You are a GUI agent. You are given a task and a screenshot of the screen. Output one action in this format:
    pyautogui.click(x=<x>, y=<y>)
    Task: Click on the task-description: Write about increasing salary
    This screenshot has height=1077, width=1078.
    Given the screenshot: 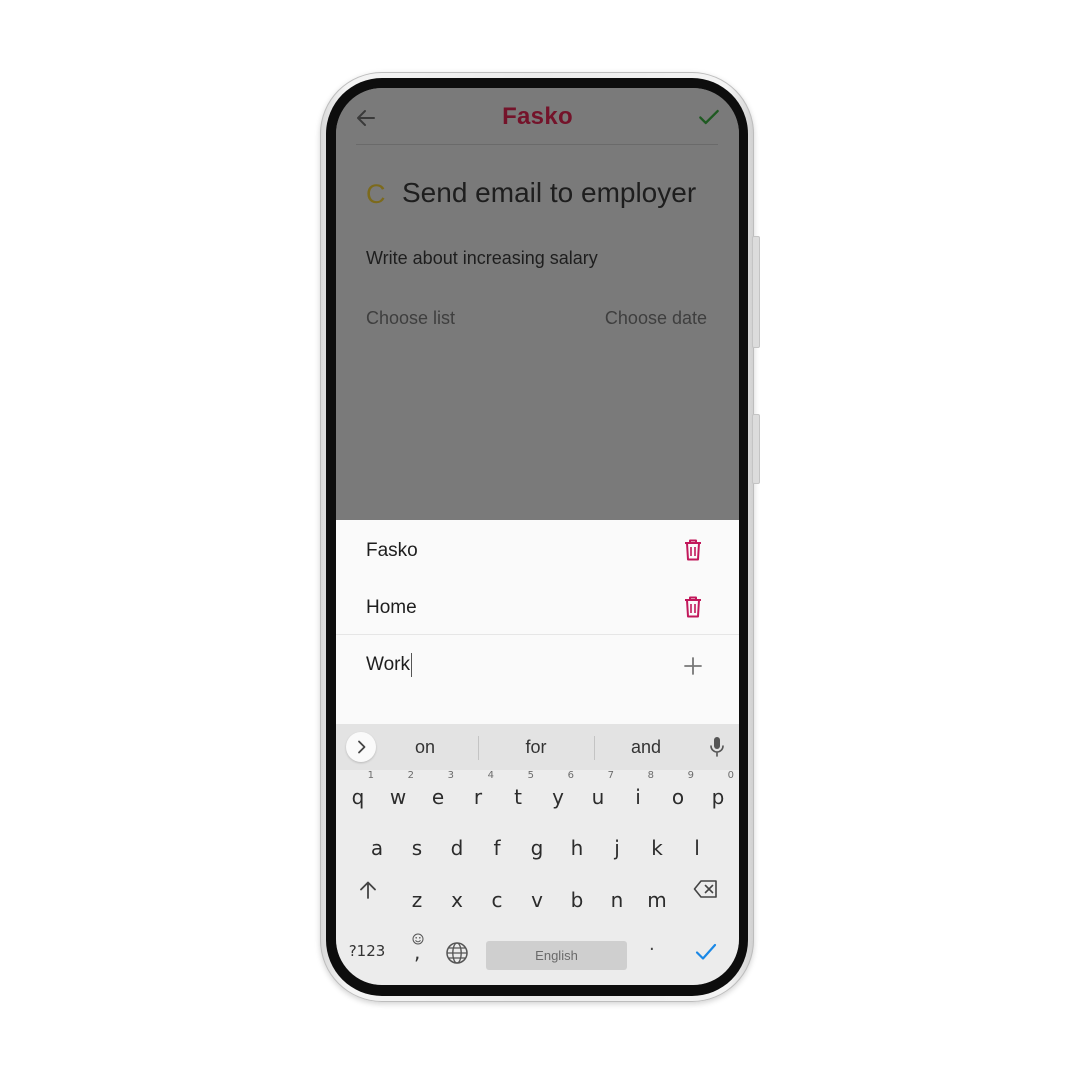 What is the action you would take?
    pyautogui.click(x=482, y=258)
    